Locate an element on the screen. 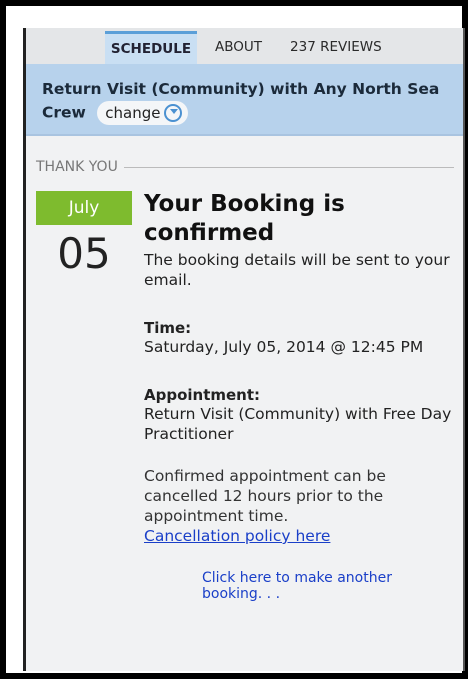 This screenshot has height=679, width=468. section-heading-label: THANK YOU is located at coordinates (77, 167).